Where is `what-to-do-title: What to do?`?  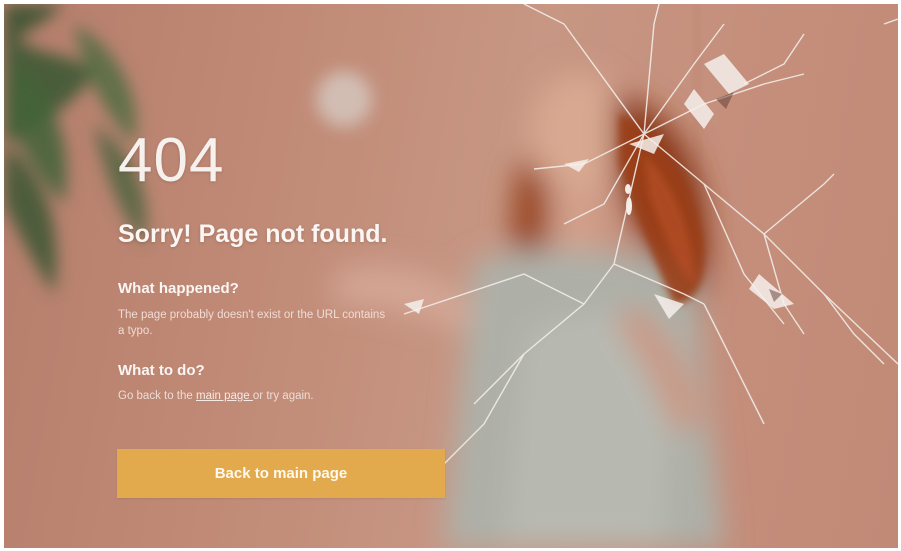
what-to-do-title: What to do? is located at coordinates (161, 370).